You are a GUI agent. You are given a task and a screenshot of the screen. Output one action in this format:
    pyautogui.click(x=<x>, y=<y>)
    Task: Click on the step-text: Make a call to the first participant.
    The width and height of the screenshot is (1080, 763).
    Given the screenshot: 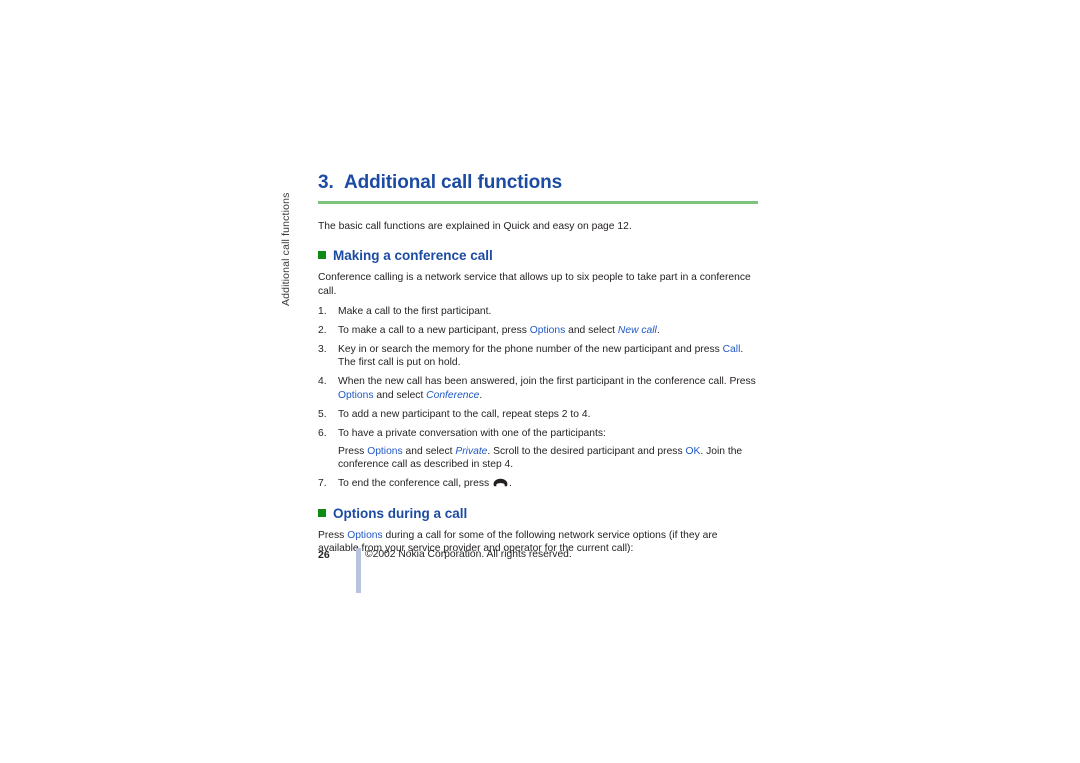 What is the action you would take?
    pyautogui.click(x=414, y=311)
    